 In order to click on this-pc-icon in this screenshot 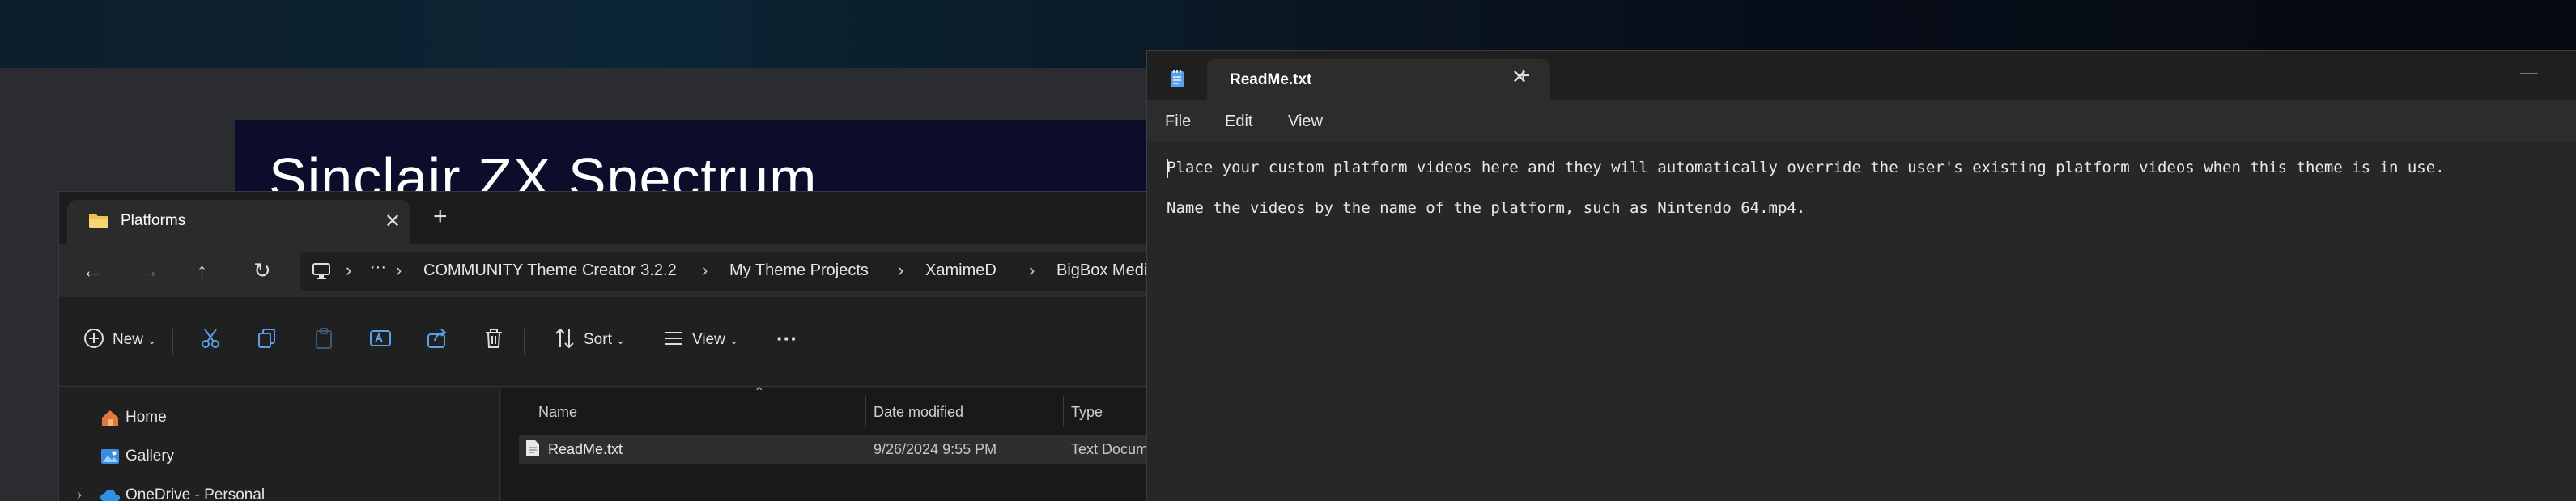, I will do `click(321, 271)`.